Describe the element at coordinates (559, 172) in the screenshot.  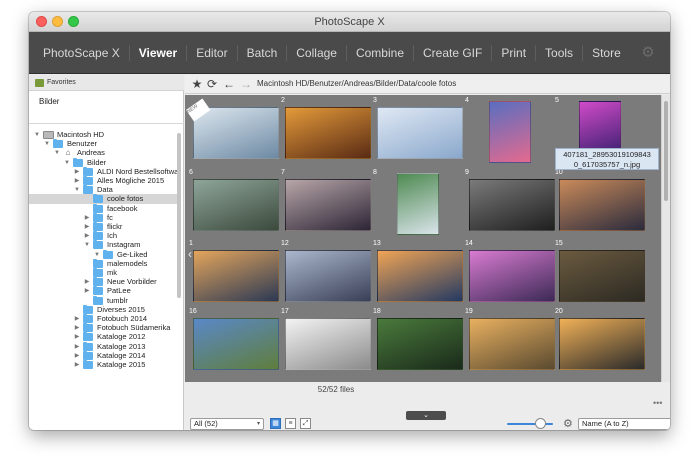
I see `thumbnail-number: 10` at that location.